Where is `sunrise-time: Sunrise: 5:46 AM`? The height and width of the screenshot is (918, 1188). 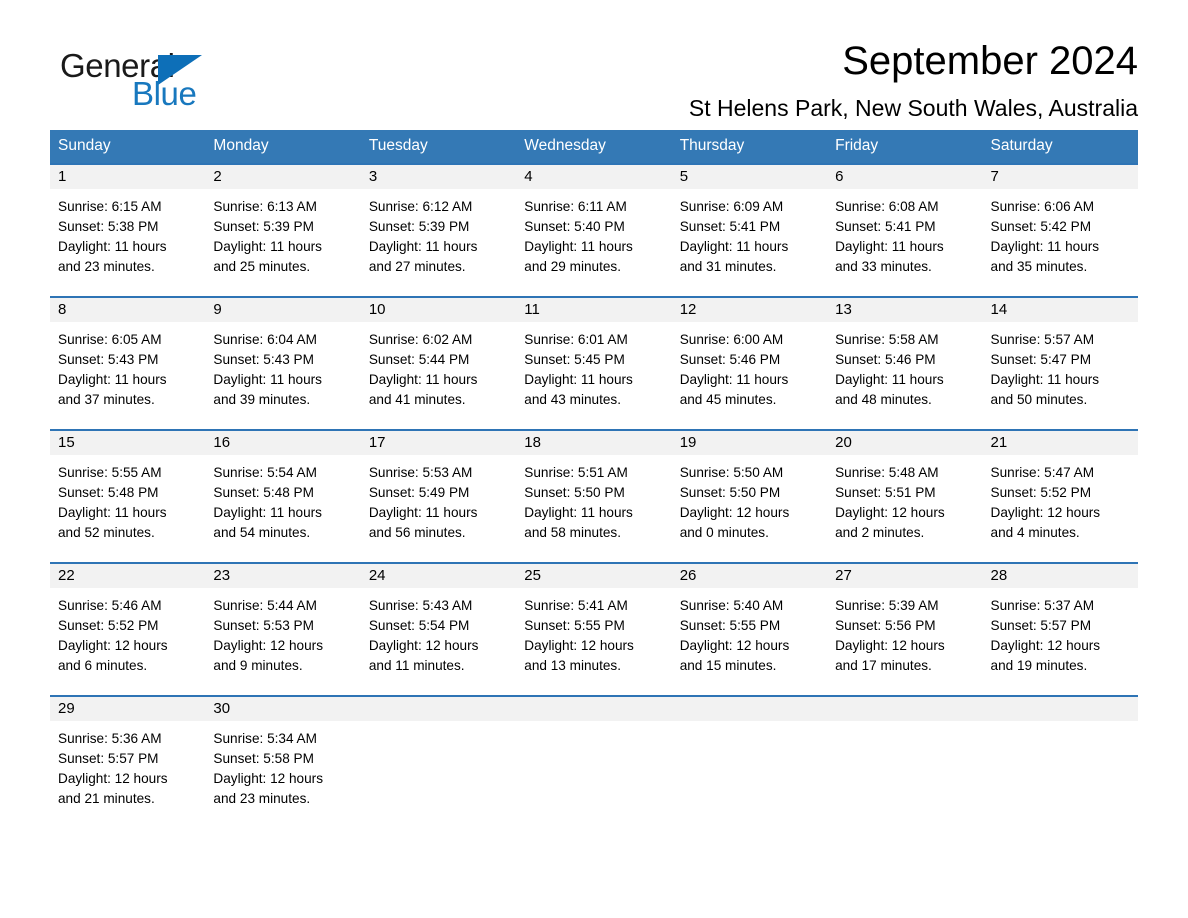 sunrise-time: Sunrise: 5:46 AM is located at coordinates (110, 605).